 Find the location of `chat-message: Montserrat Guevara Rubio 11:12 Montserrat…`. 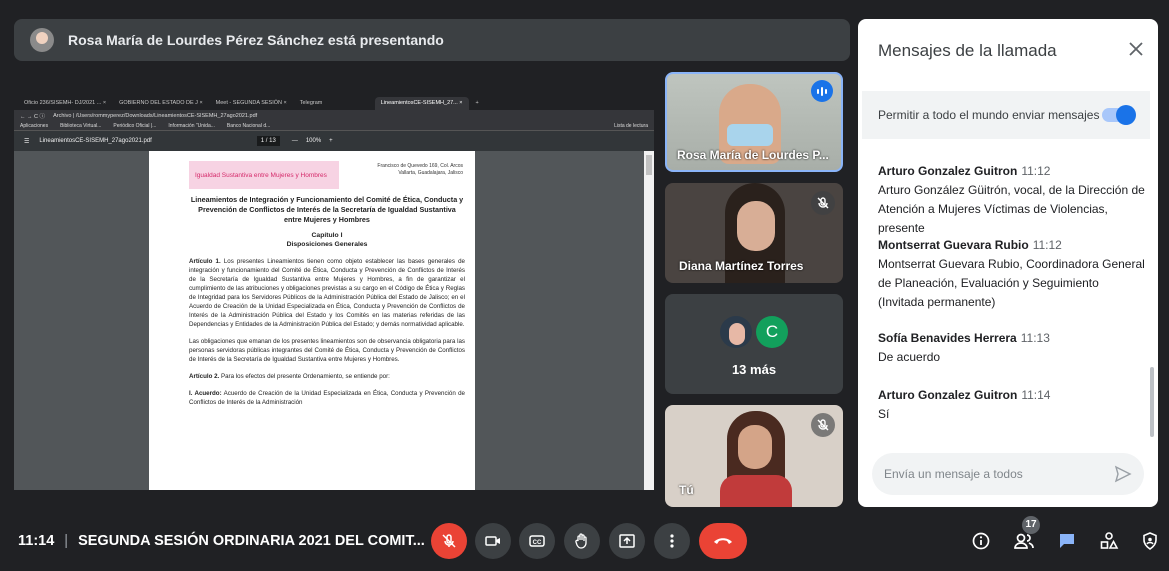

chat-message: Montserrat Guevara Rubio 11:12 Montserrat… is located at coordinates (1013, 274).